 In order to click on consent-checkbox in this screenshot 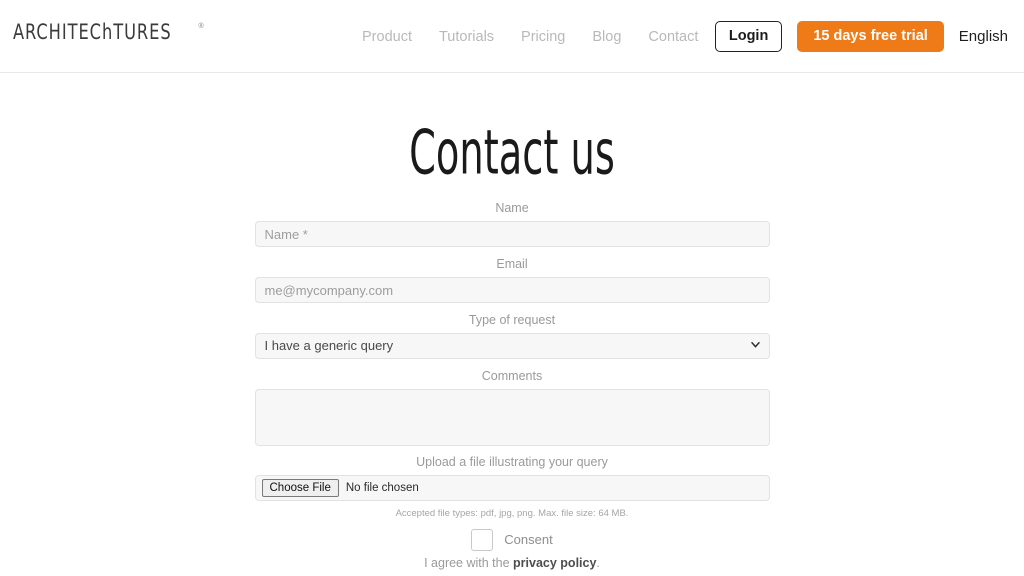, I will do `click(482, 540)`.